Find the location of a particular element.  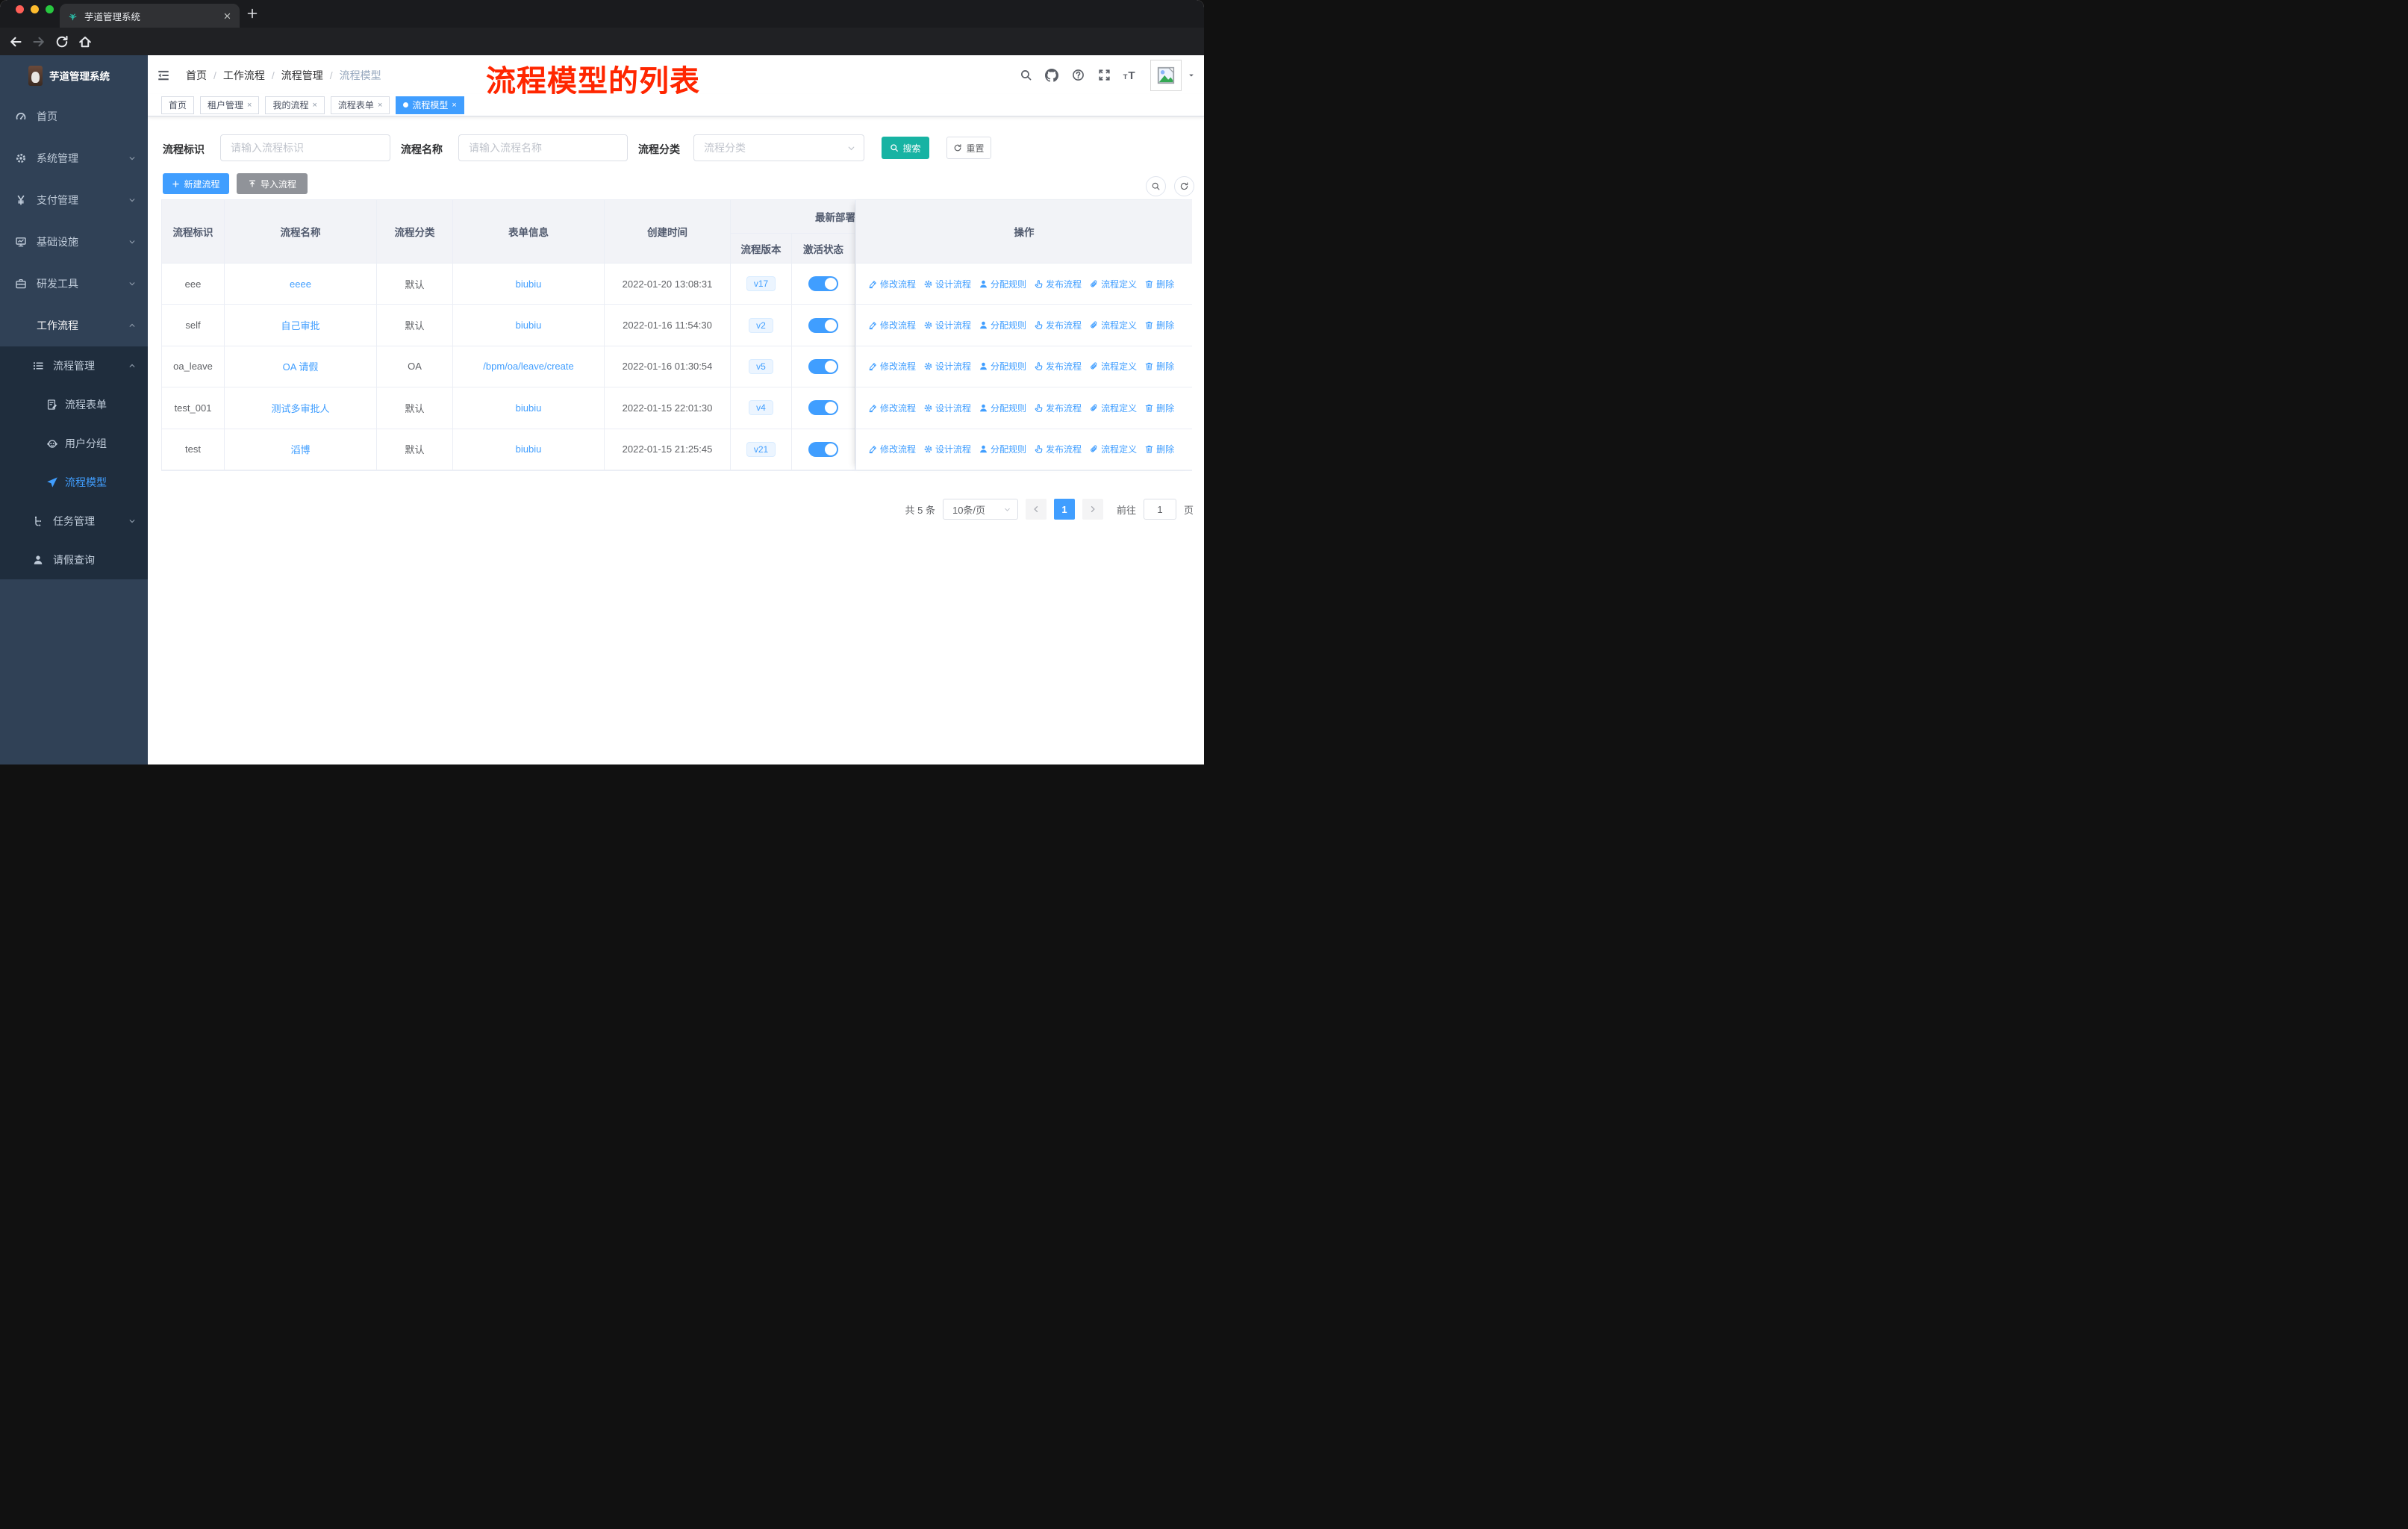

form-info-link: /bpm/oa/leave/create is located at coordinates (528, 367).